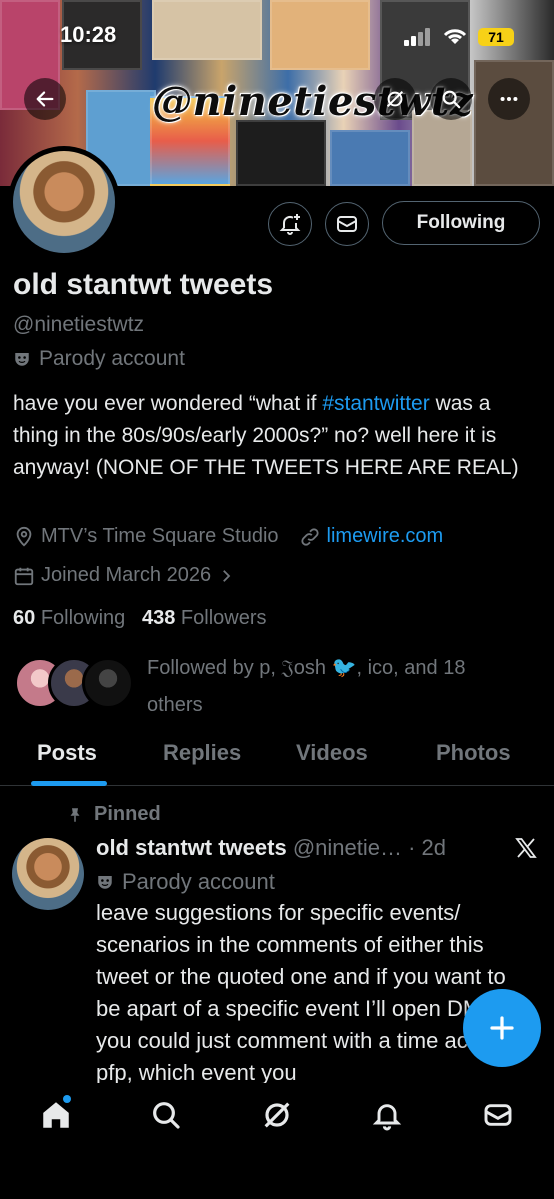  What do you see at coordinates (79, 324) in the screenshot?
I see `profile-handle: @ninetiestwtz` at bounding box center [79, 324].